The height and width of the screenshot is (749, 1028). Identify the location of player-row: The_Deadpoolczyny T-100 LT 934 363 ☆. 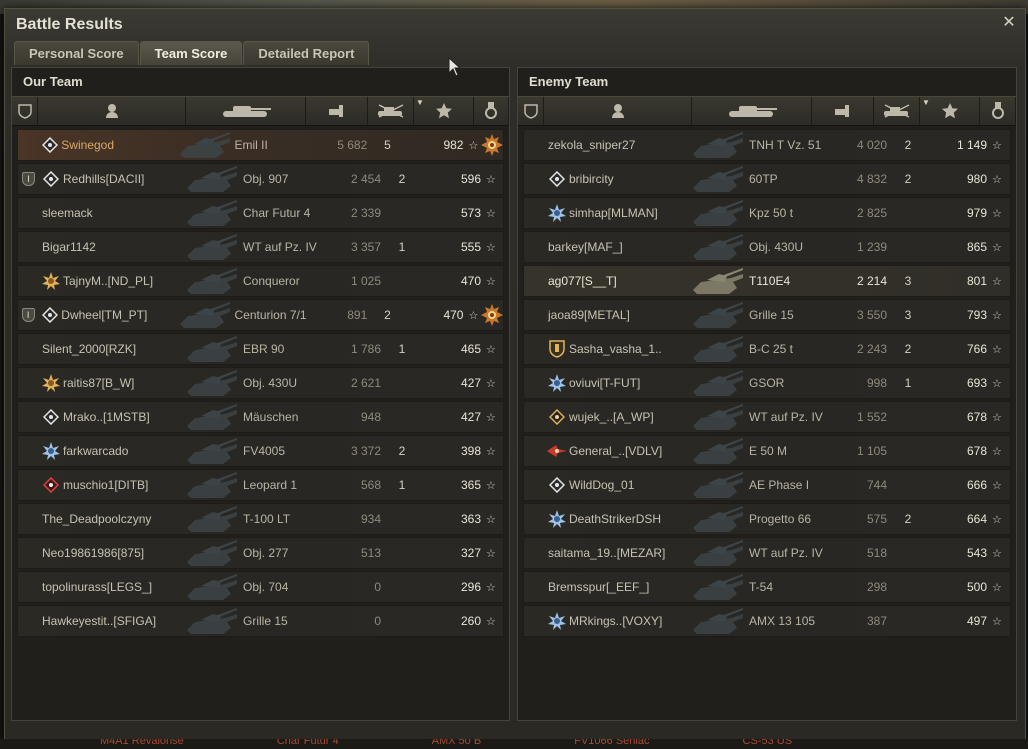
(260, 519).